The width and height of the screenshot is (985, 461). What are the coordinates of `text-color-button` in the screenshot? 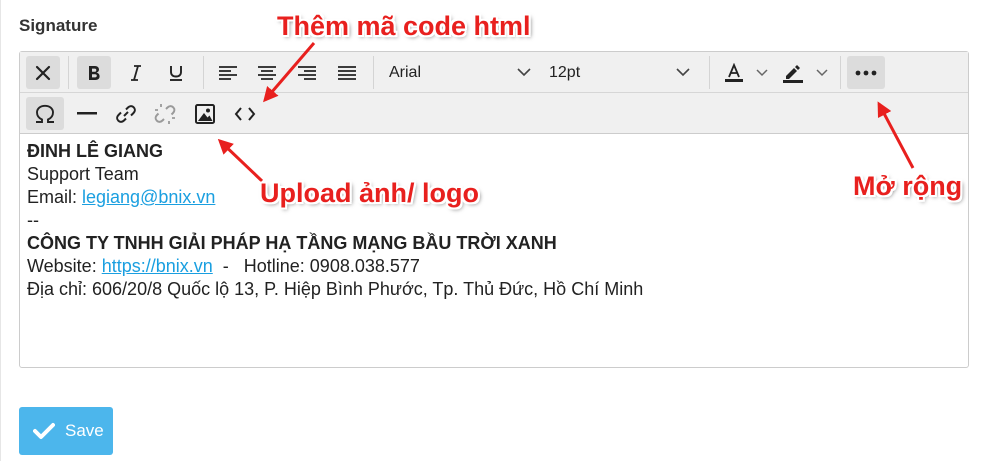 It's located at (734, 72).